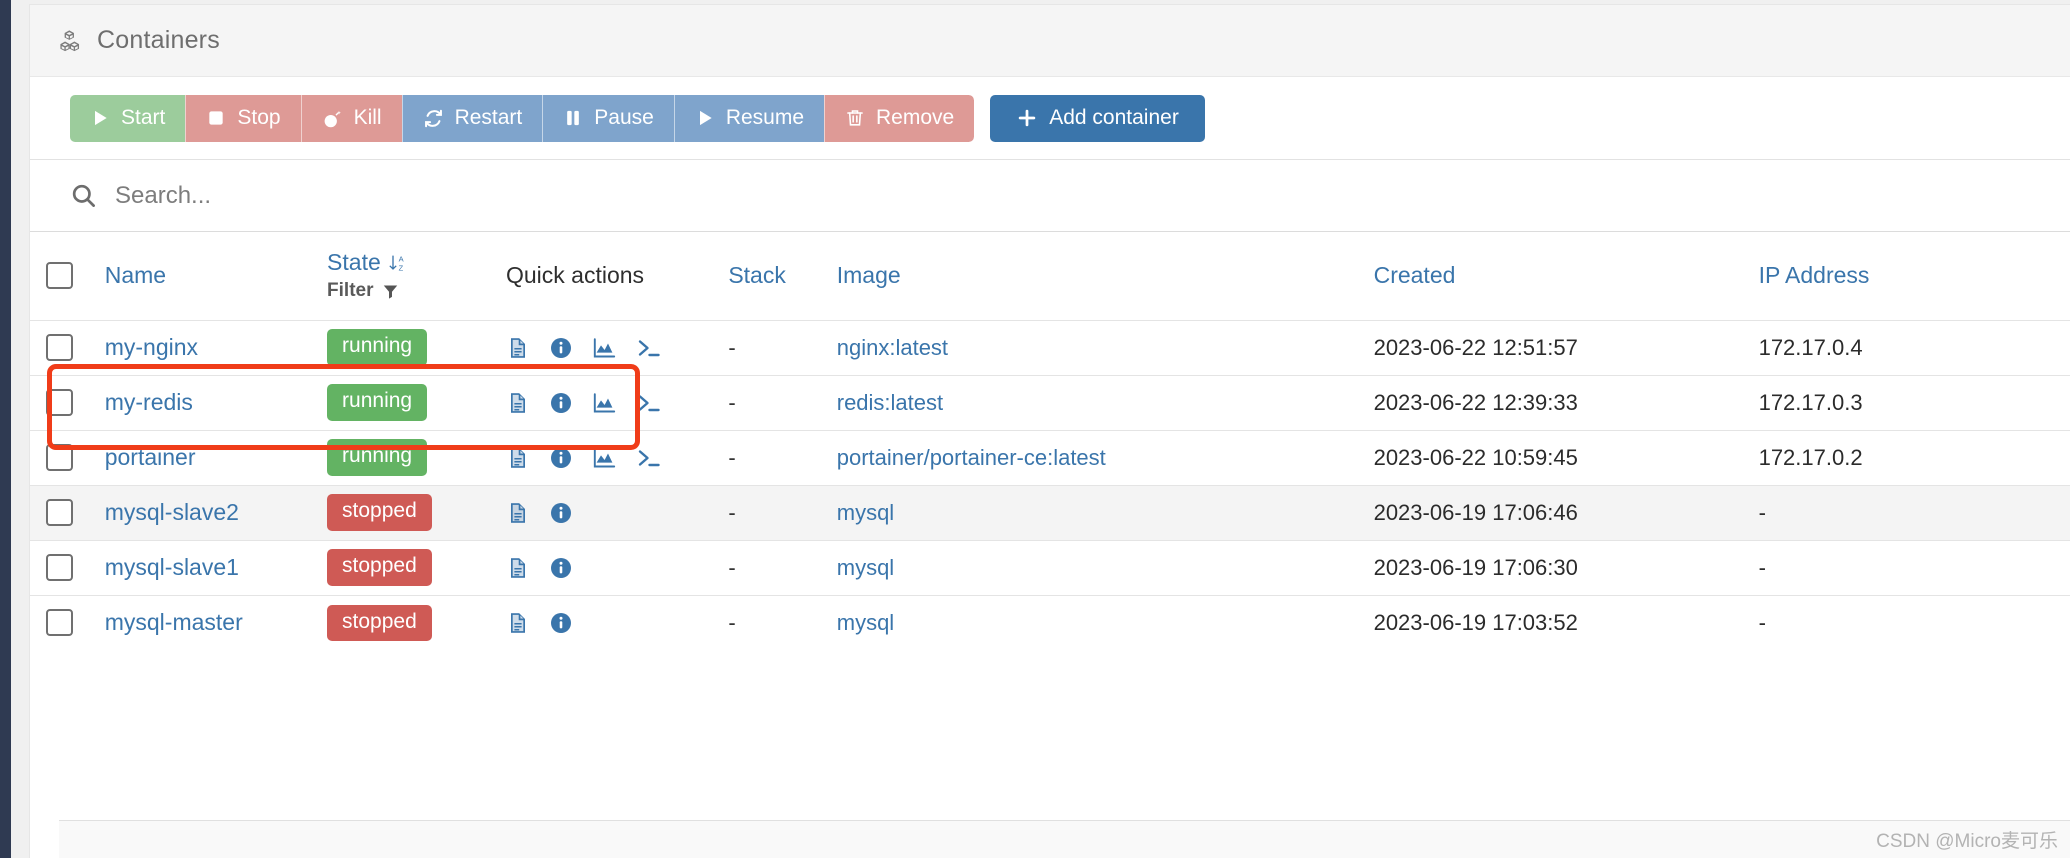 The image size is (2070, 858). Describe the element at coordinates (351, 118) in the screenshot. I see `kill-button: Kill` at that location.